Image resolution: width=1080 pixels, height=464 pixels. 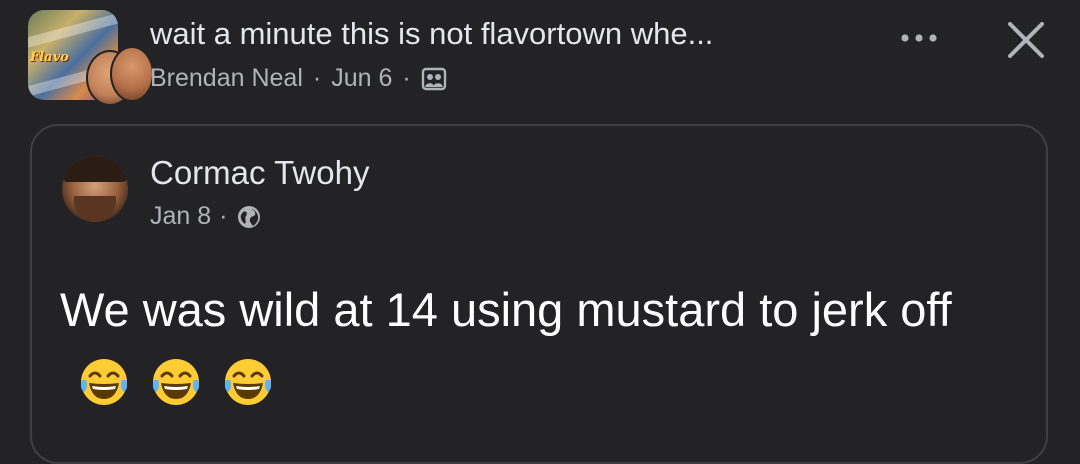 I want to click on globe-icon, so click(x=249, y=217).